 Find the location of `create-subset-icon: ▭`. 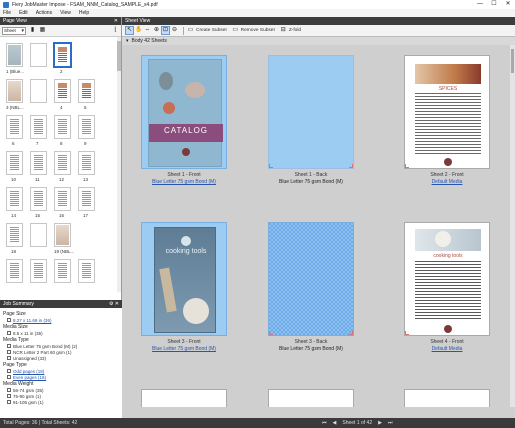

create-subset-icon: ▭ is located at coordinates (190, 30).